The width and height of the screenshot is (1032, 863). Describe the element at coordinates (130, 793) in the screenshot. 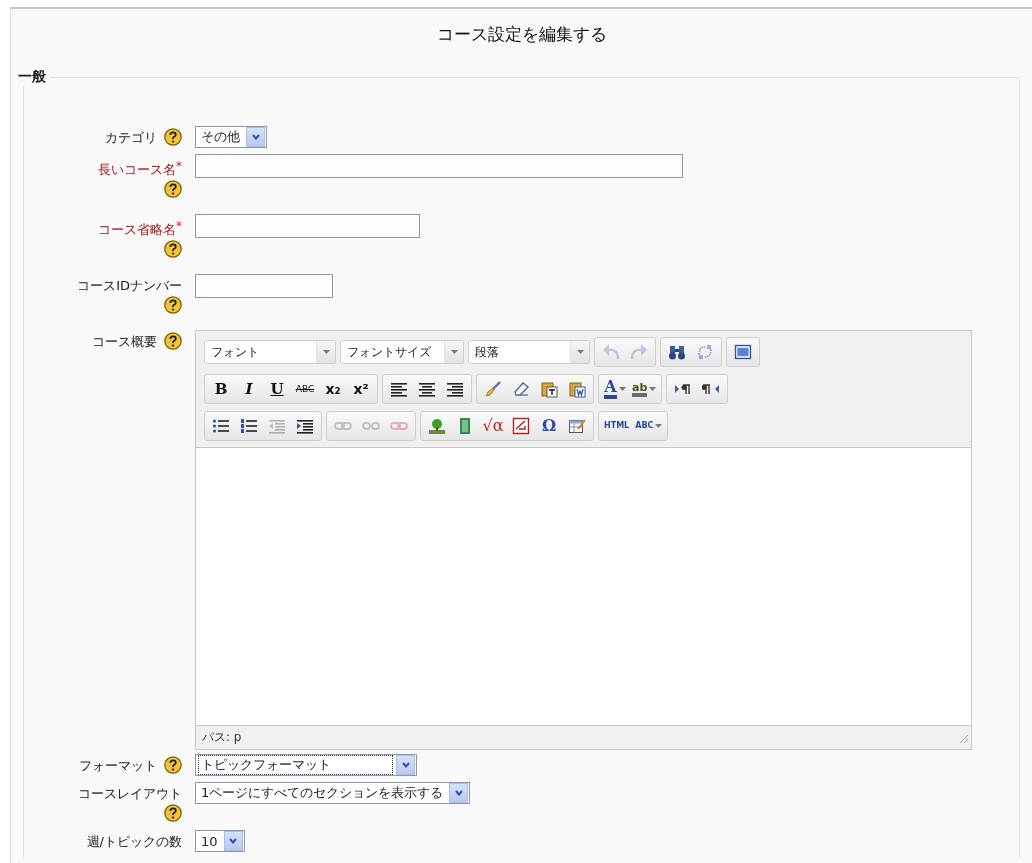

I see `field-label: コースレイアウト` at that location.